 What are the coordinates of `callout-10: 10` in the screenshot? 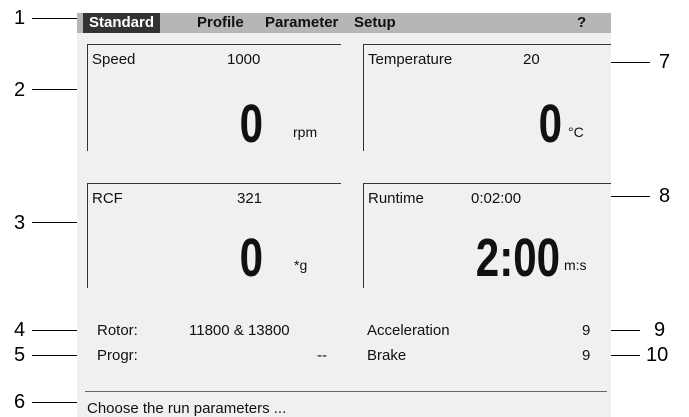 It's located at (657, 355).